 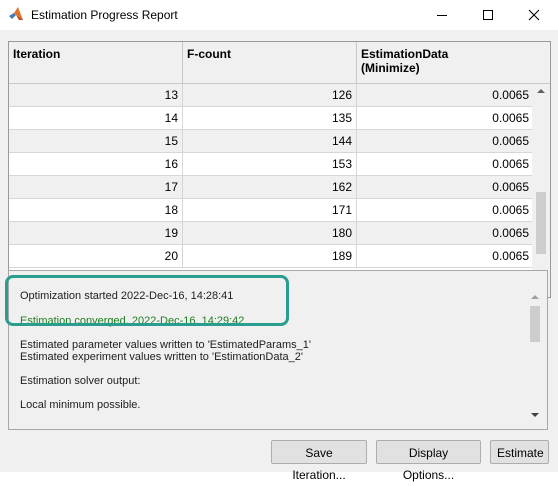 I want to click on column-header-label: EstimationData, so click(x=405, y=54).